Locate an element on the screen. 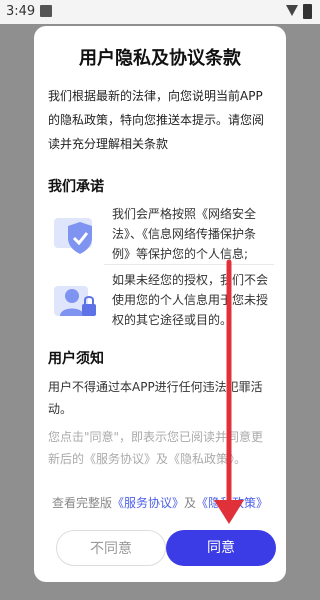 This screenshot has height=600, width=320. arrow-head is located at coordinates (229, 512).